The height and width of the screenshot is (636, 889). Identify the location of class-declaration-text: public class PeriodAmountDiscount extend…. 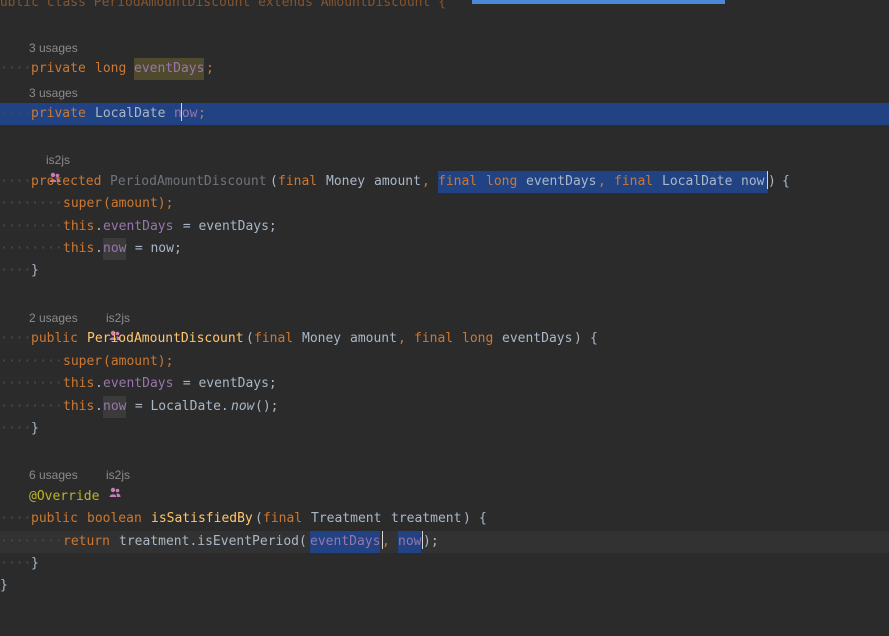
(223, 5).